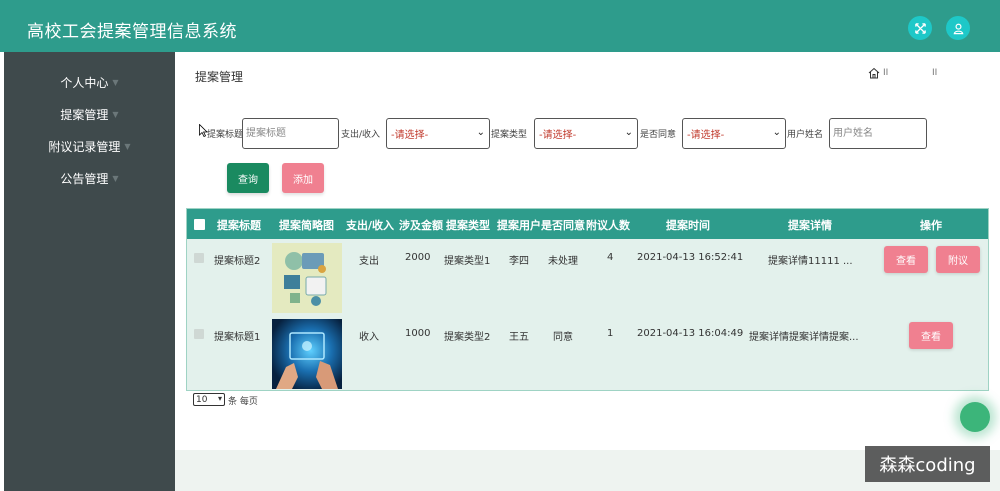  I want to click on fullscreen-icon, so click(920, 28).